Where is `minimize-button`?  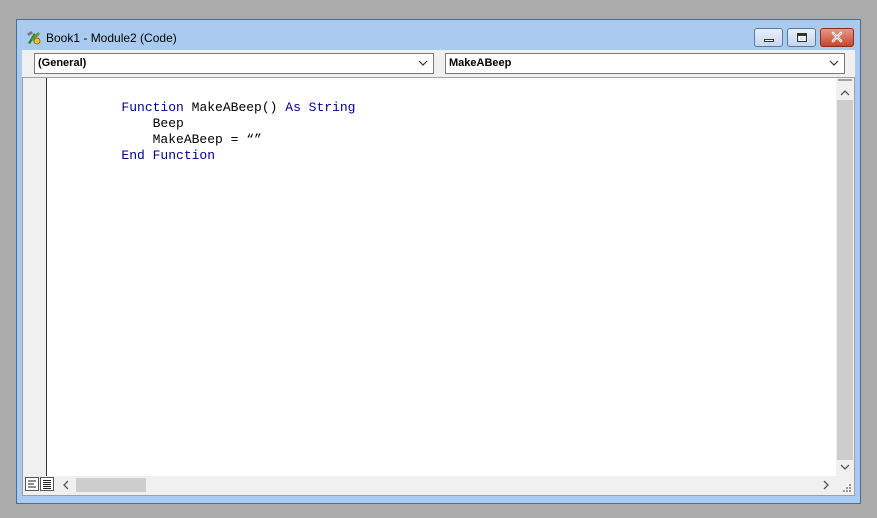
minimize-button is located at coordinates (768, 37).